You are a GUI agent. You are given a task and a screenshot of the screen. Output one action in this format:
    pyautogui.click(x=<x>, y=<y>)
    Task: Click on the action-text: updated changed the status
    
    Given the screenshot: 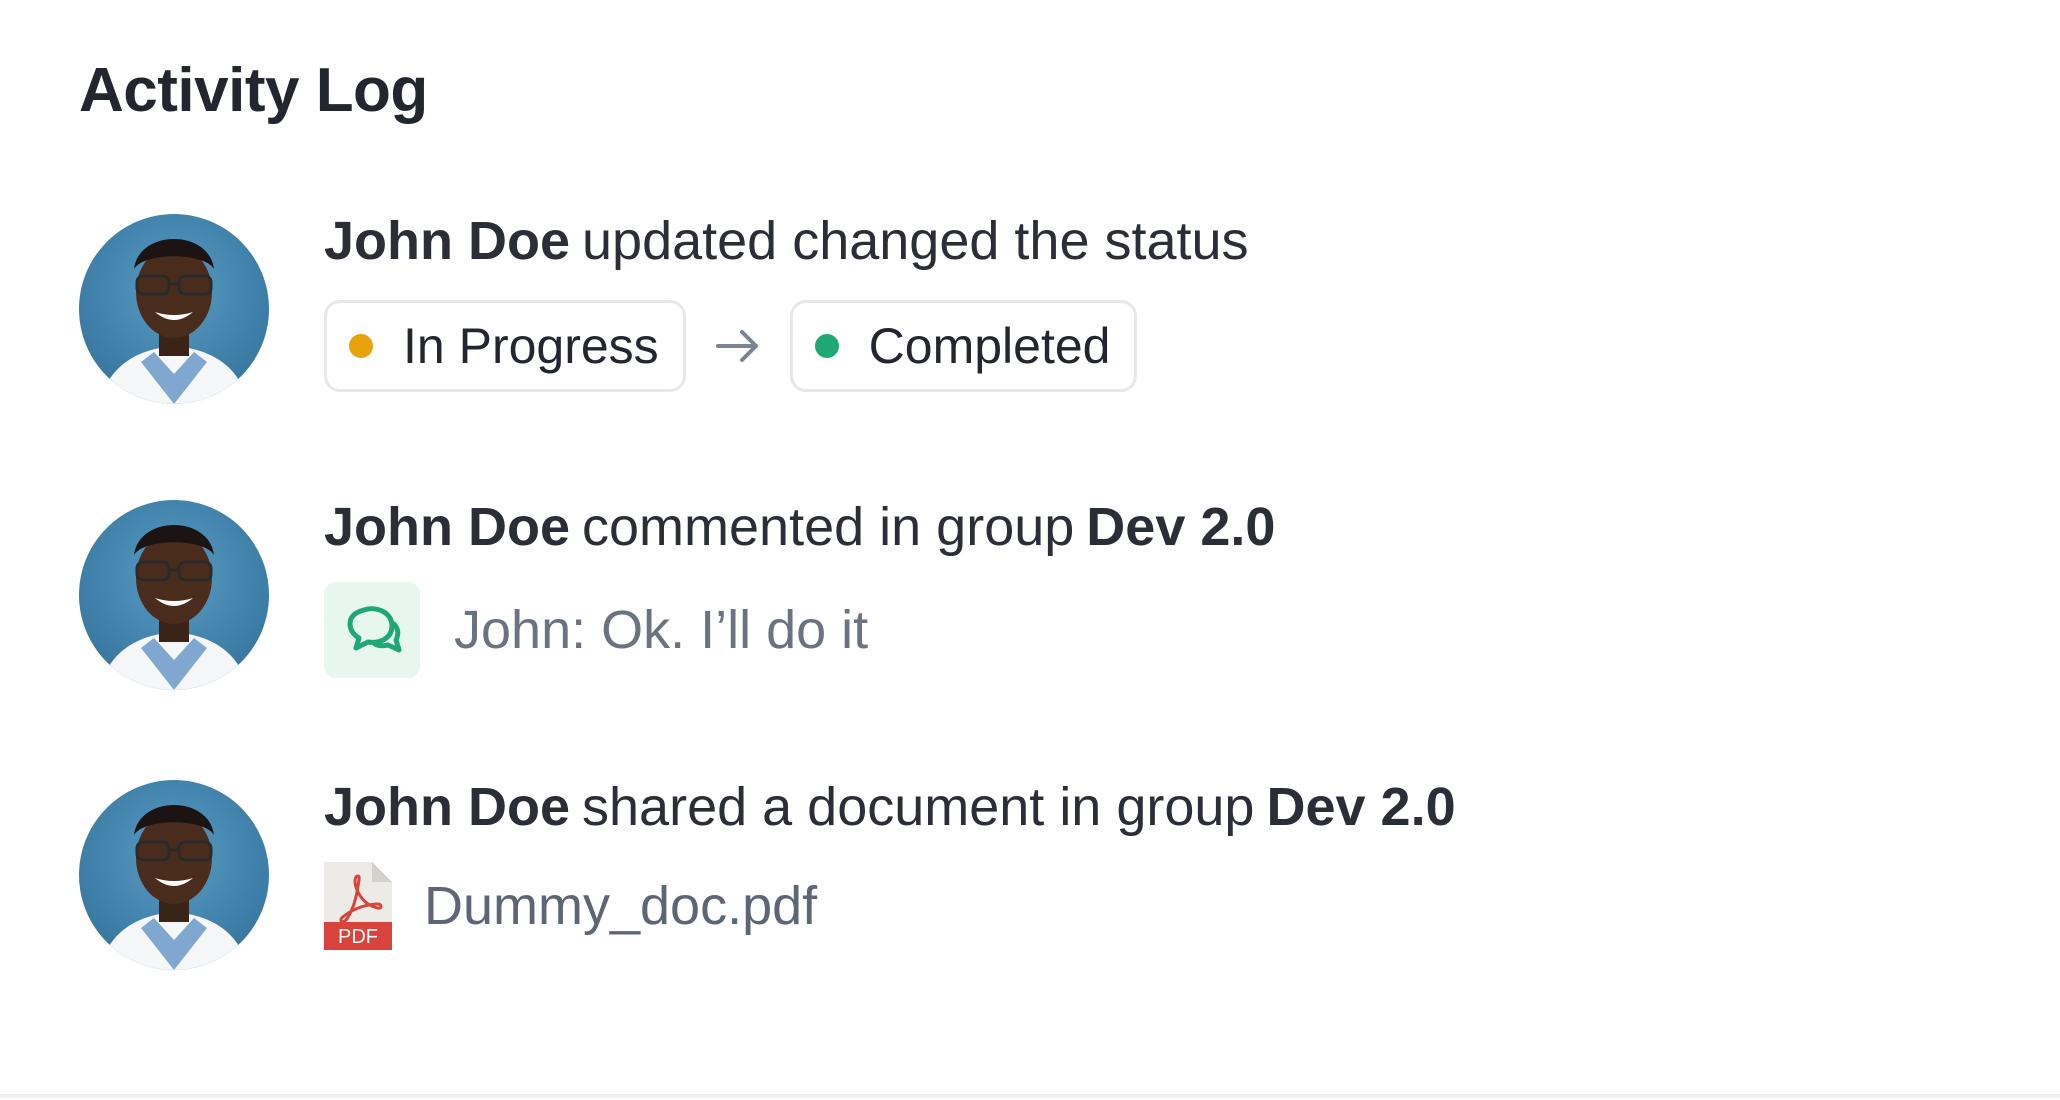 What is the action you would take?
    pyautogui.click(x=915, y=241)
    